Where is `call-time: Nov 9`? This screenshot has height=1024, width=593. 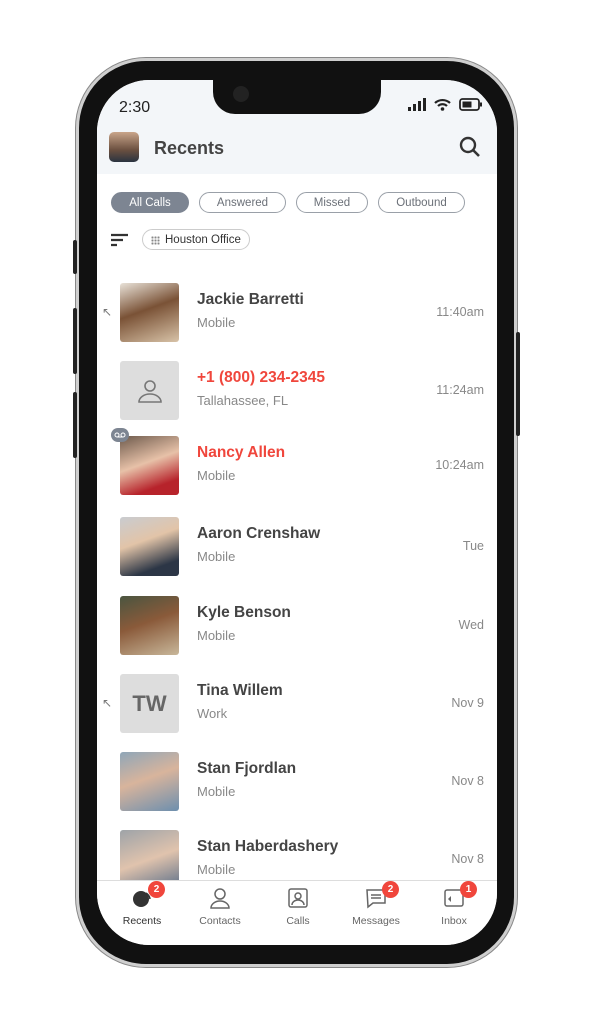 call-time: Nov 9 is located at coordinates (467, 703).